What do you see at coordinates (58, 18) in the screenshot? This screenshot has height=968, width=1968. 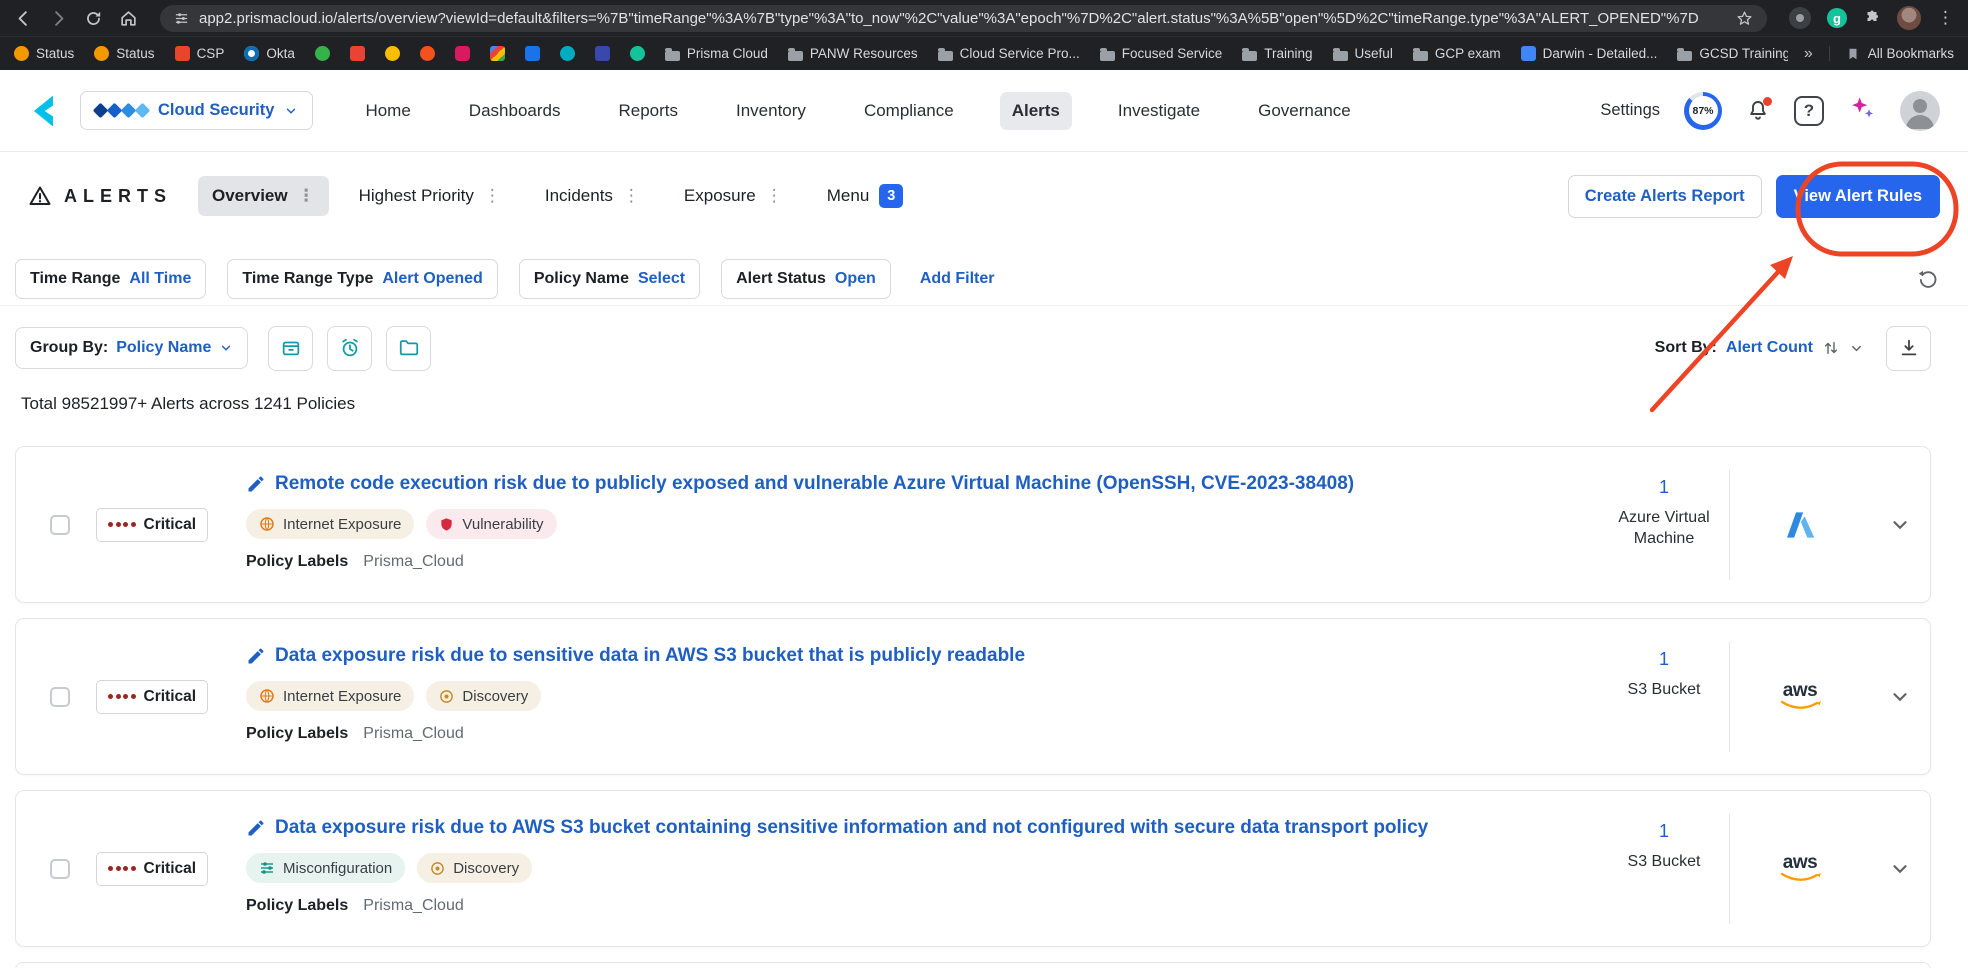 I see `forward-icon` at bounding box center [58, 18].